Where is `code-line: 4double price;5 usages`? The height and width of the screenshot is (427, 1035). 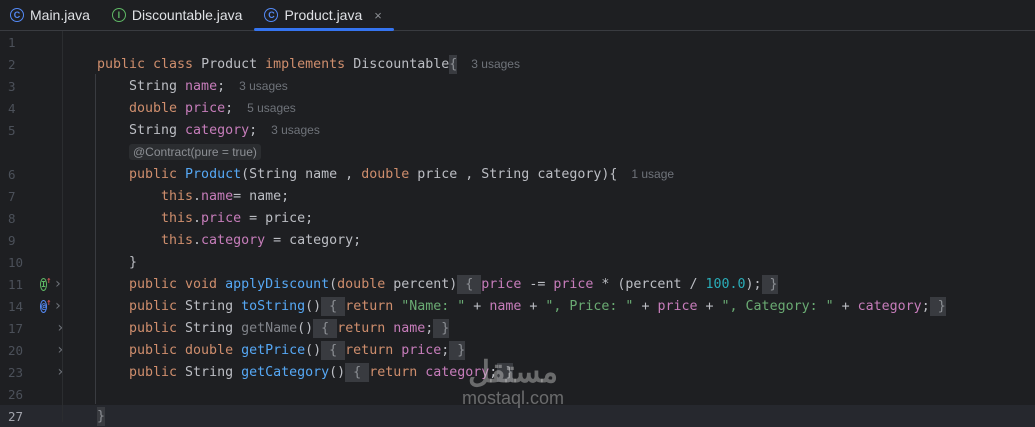
code-line: 4double price;5 usages is located at coordinates (517, 108).